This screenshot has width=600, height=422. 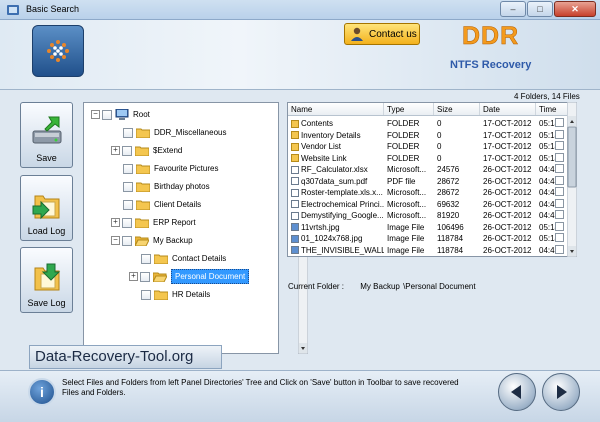 I want to click on column-size: Size, so click(x=457, y=109).